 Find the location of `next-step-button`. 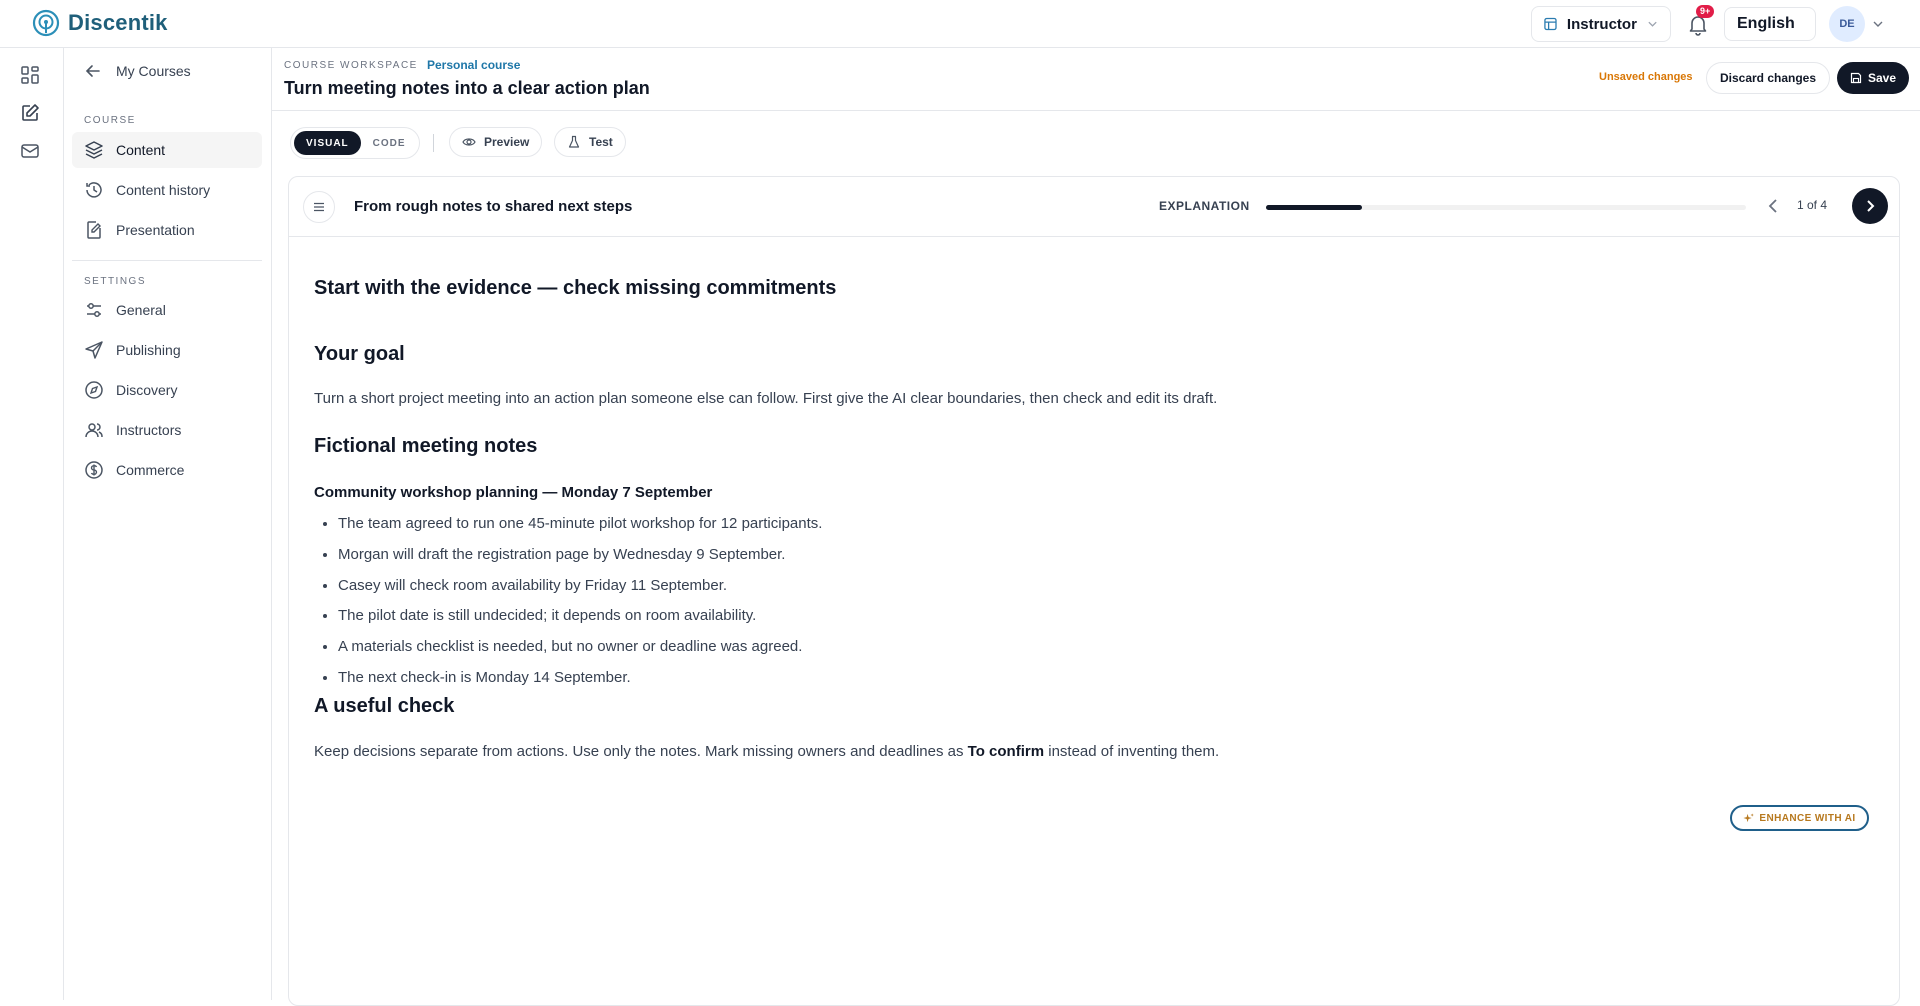

next-step-button is located at coordinates (1870, 206).